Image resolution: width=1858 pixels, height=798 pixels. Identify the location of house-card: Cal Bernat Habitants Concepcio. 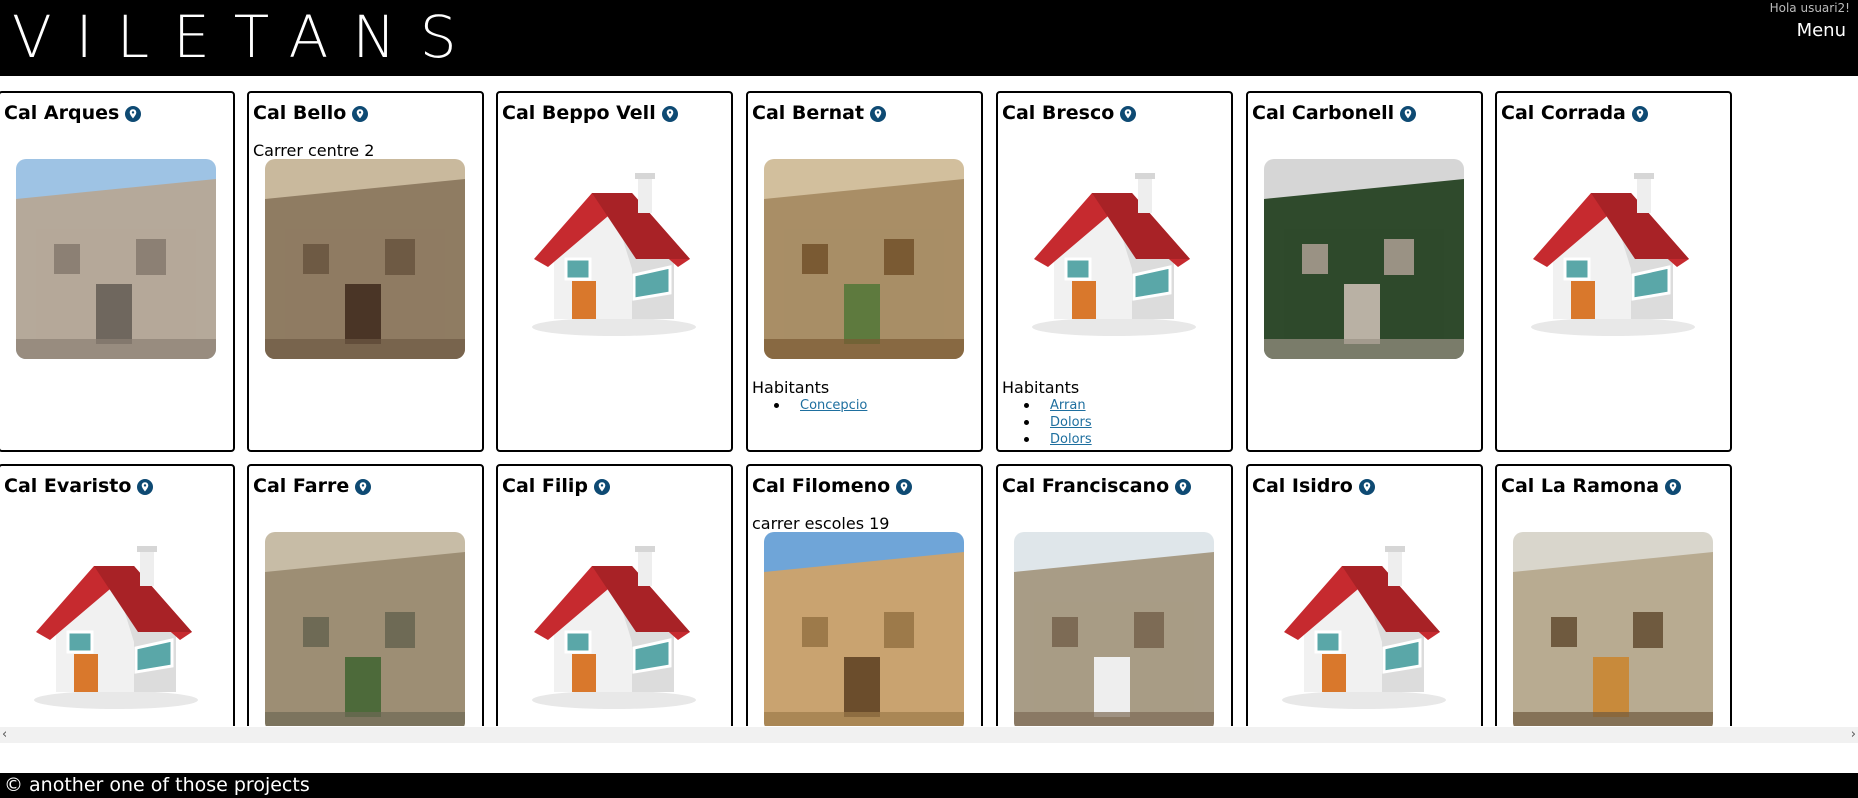
(864, 271).